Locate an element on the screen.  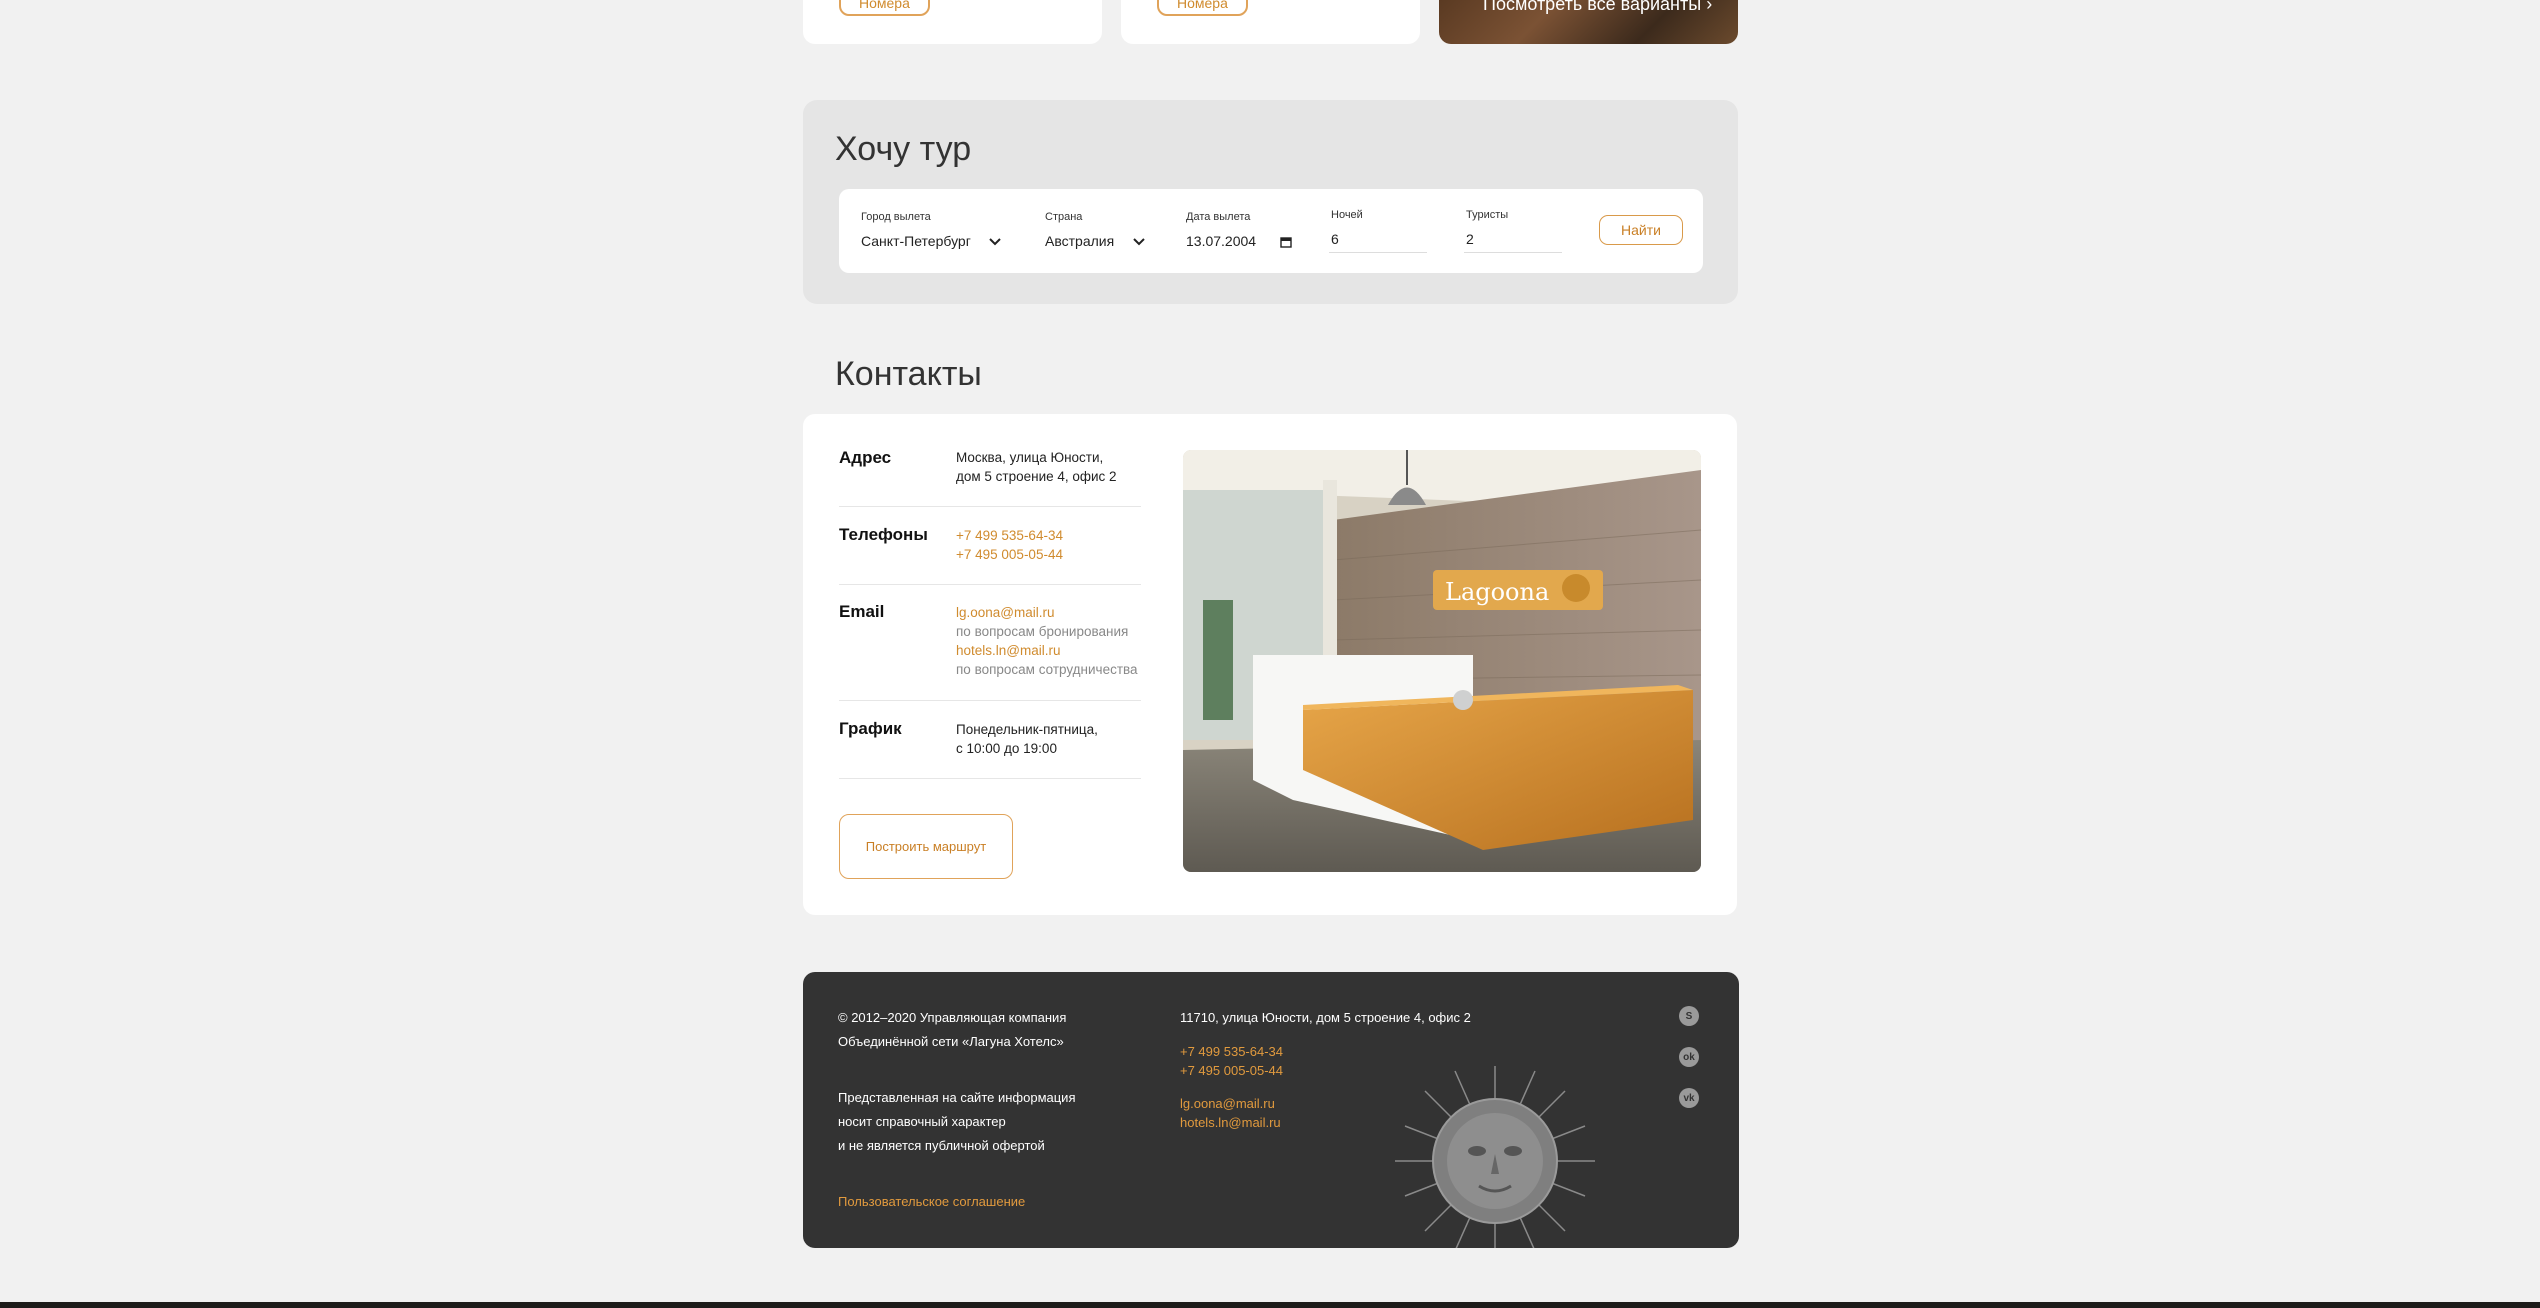
date-label: Дата вылета is located at coordinates (1218, 217).